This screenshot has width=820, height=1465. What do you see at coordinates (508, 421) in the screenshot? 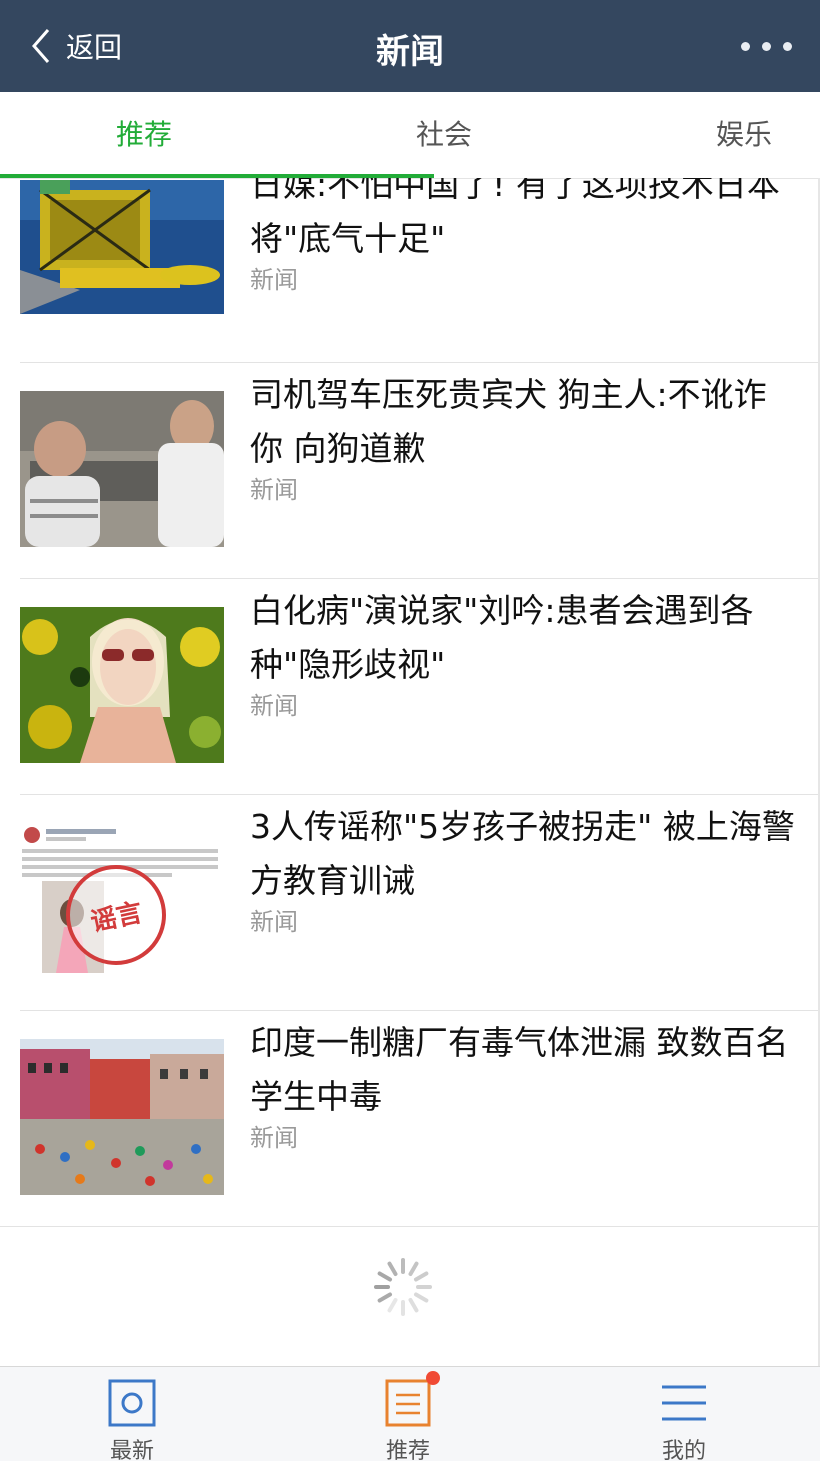
I see `news-headline: 司机驾车压死贵宾犬 狗主人:不讹诈你 向狗道歉` at bounding box center [508, 421].